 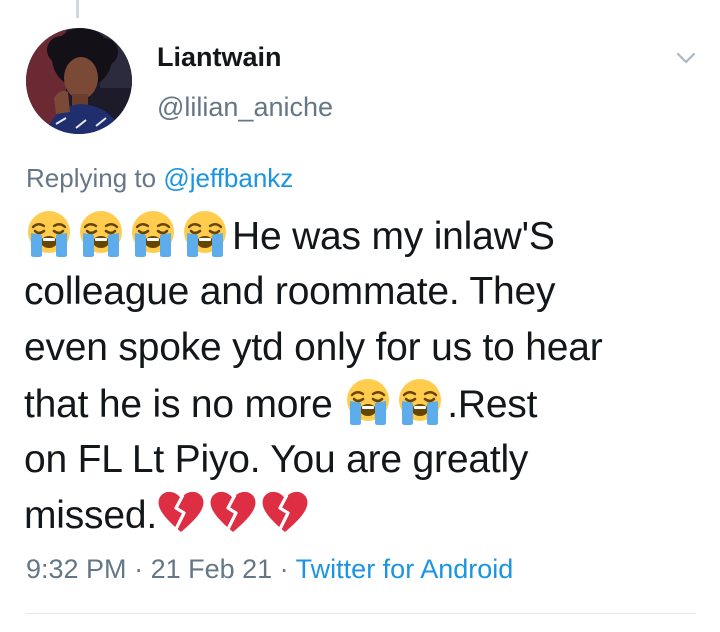 I want to click on tweet-line: colleague and roommate. They, so click(x=364, y=292).